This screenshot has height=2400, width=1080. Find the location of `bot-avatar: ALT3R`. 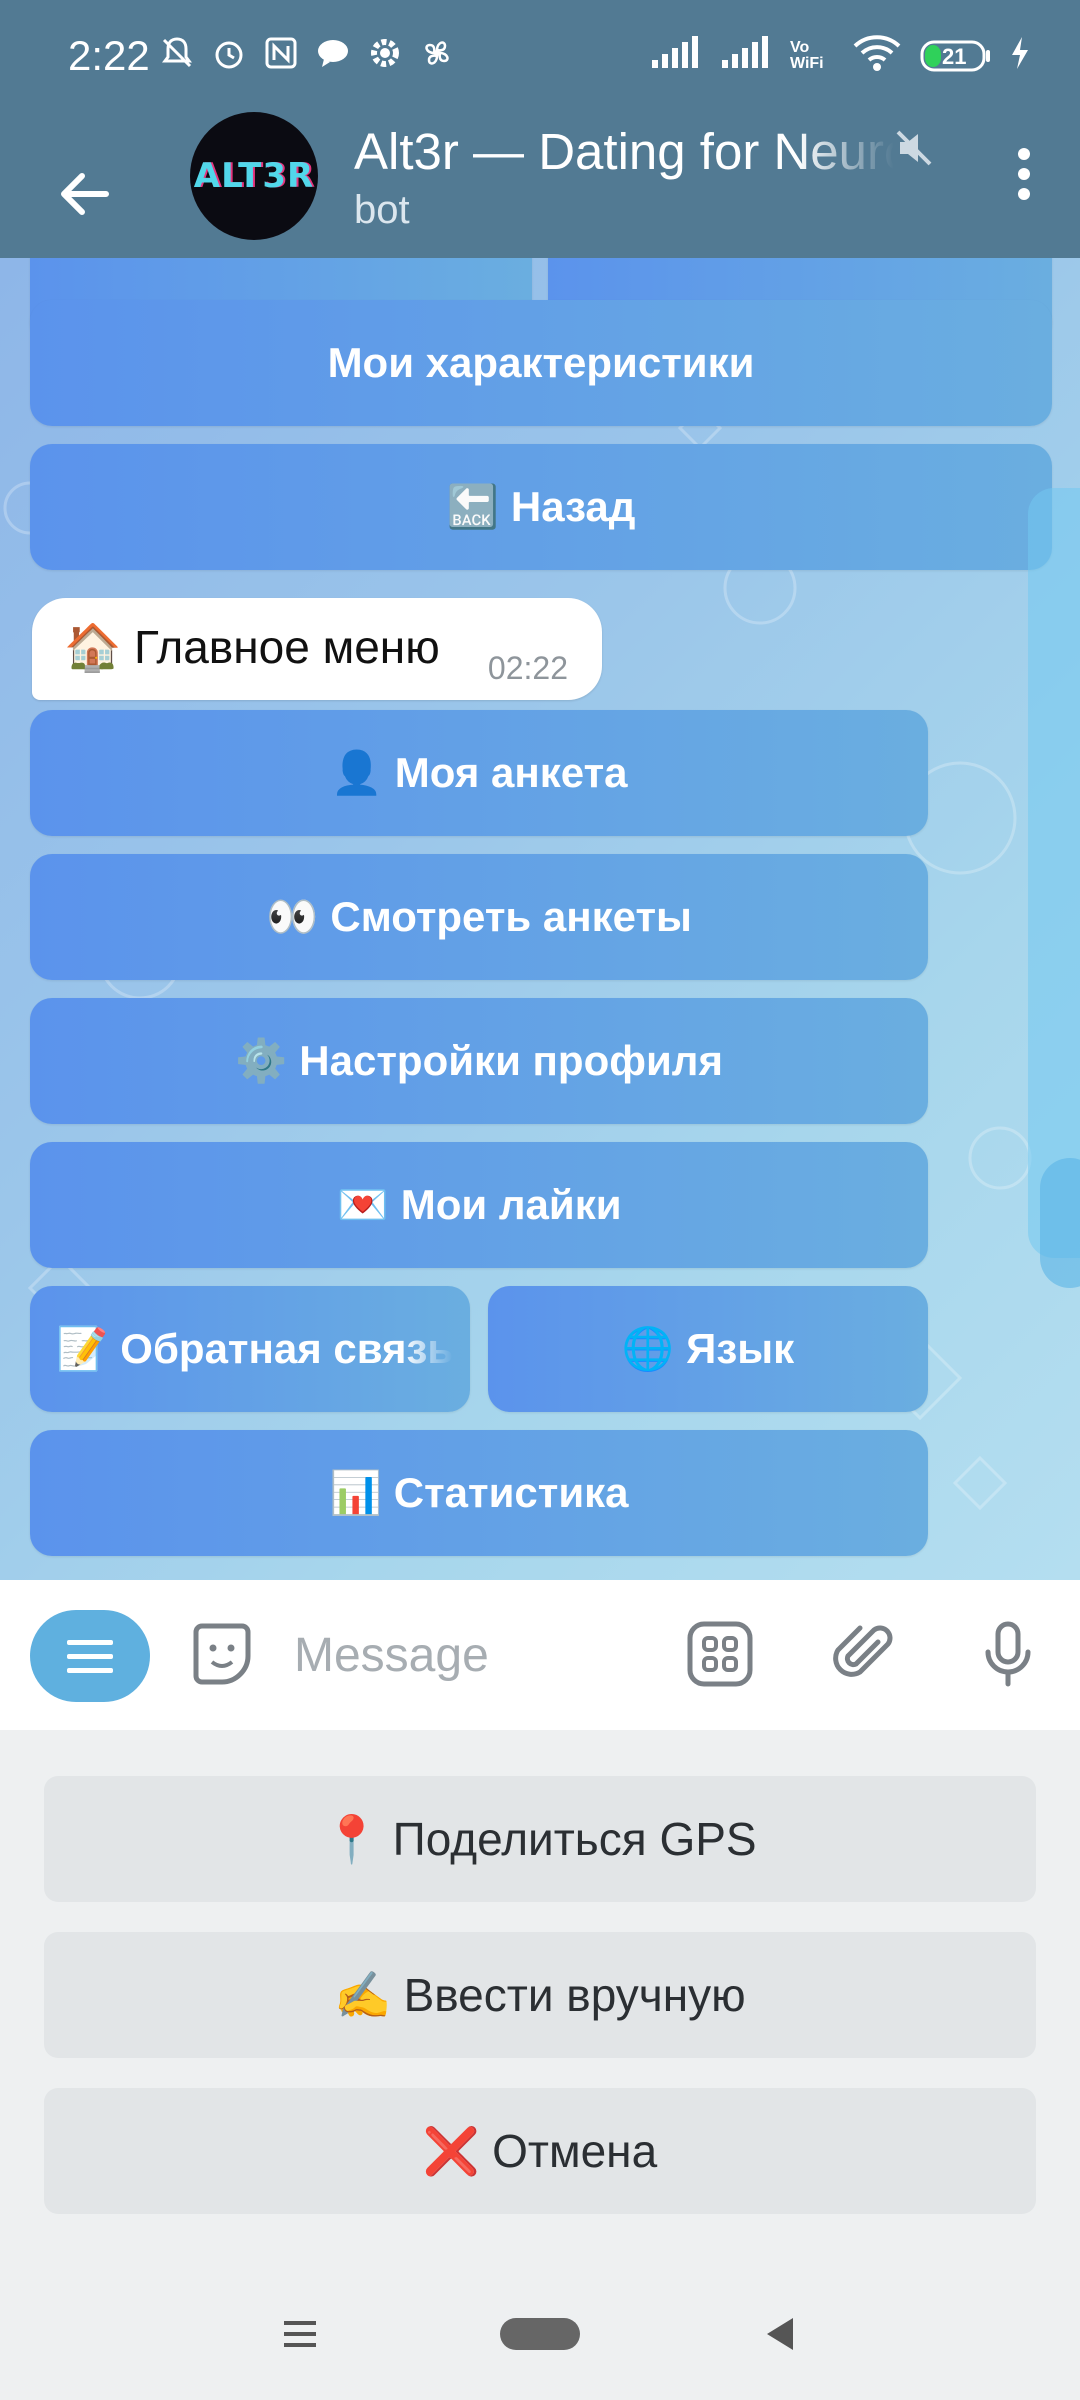

bot-avatar: ALT3R is located at coordinates (254, 176).